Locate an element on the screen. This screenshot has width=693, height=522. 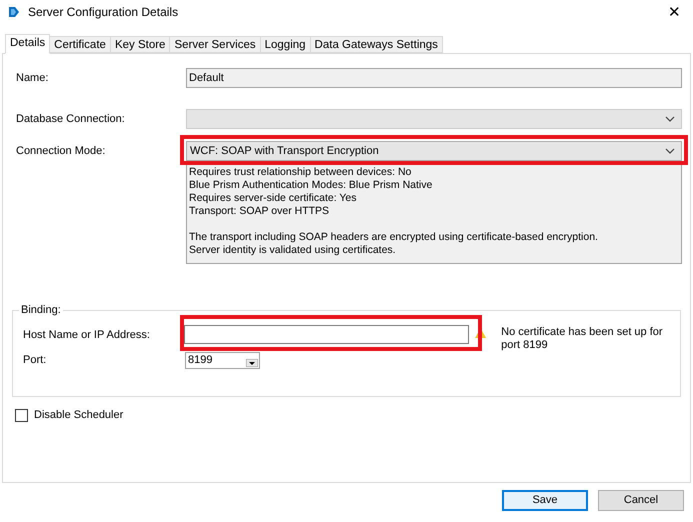
dialog-button: Save is located at coordinates (545, 500).